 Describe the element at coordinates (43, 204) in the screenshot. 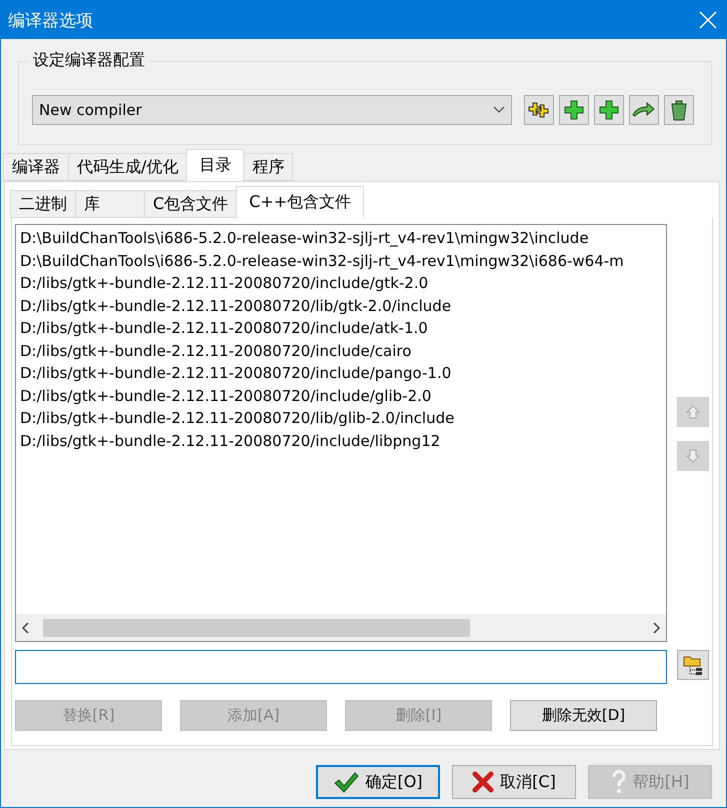

I see `tab: 二进制` at that location.